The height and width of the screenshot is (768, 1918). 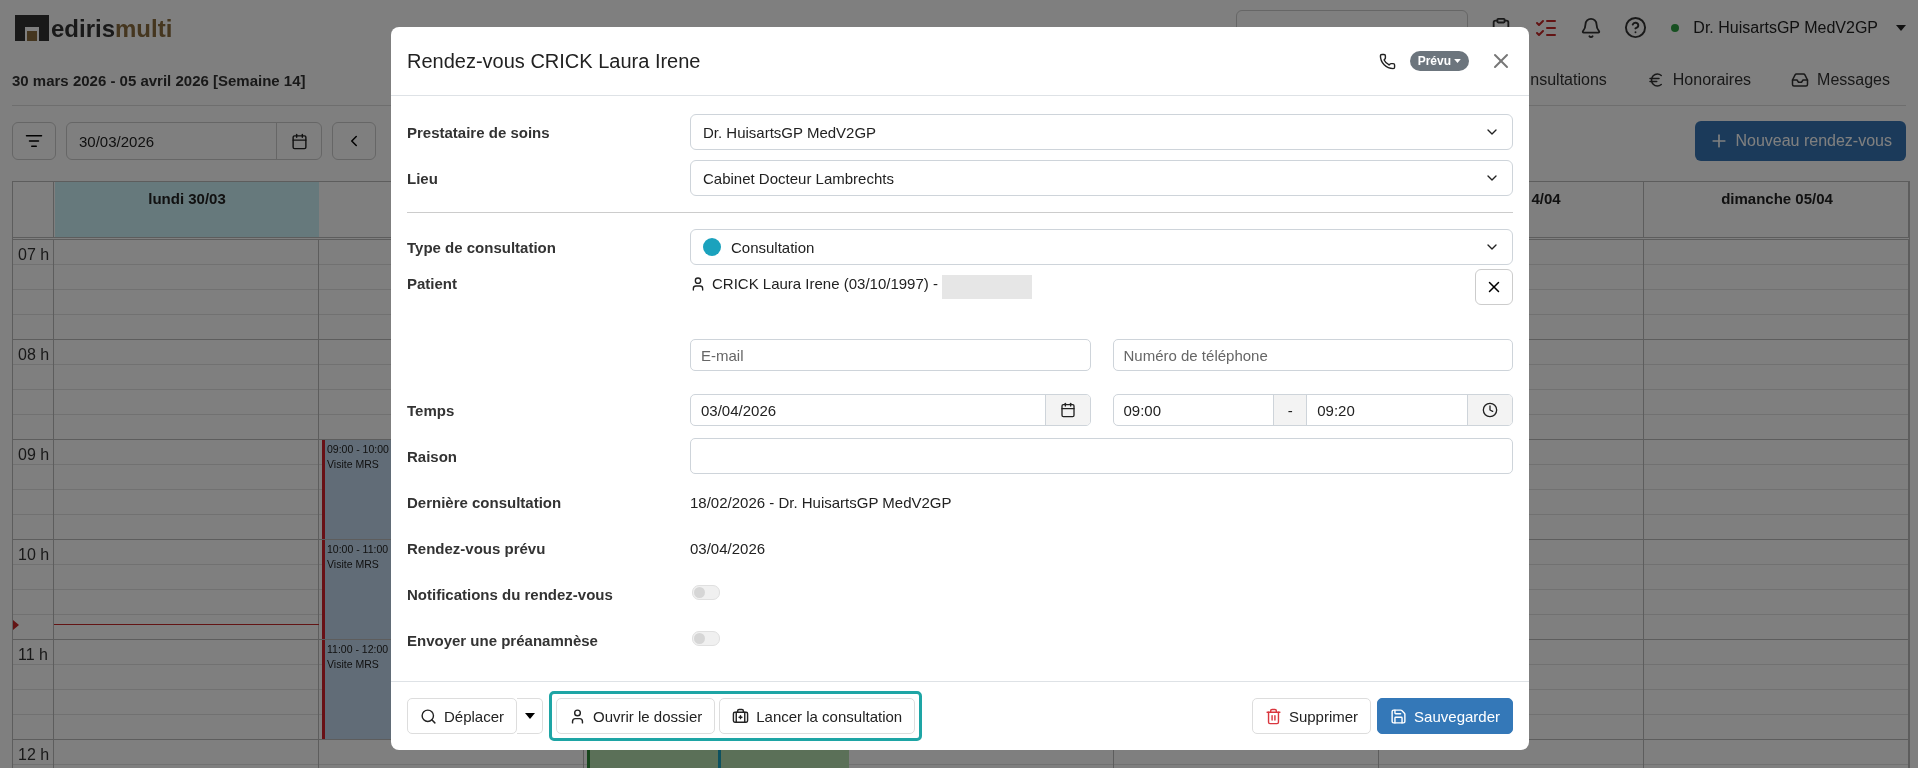 I want to click on euro-icon, so click(x=1655, y=80).